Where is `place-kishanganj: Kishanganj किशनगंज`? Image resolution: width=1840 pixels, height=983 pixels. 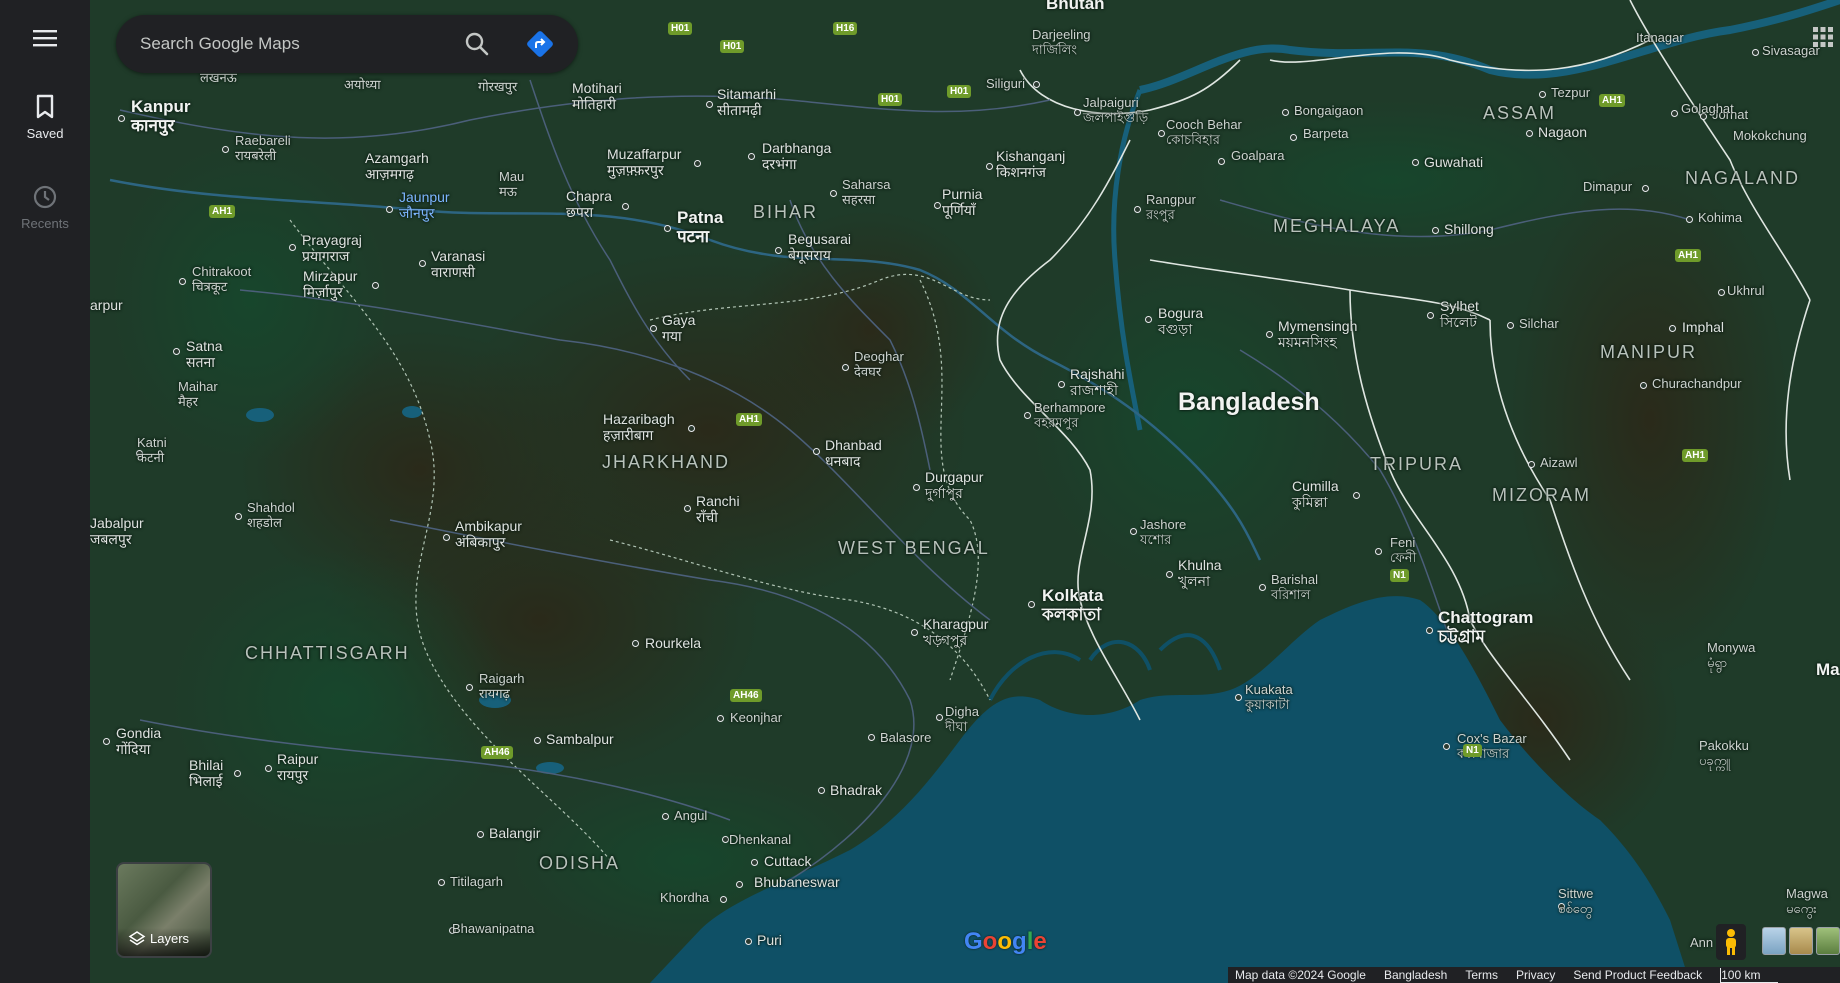 place-kishanganj: Kishanganj किशनगंज is located at coordinates (1030, 164).